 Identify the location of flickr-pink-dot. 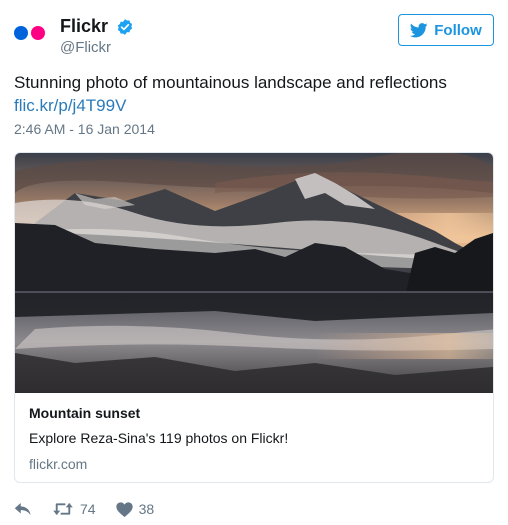
(38, 33).